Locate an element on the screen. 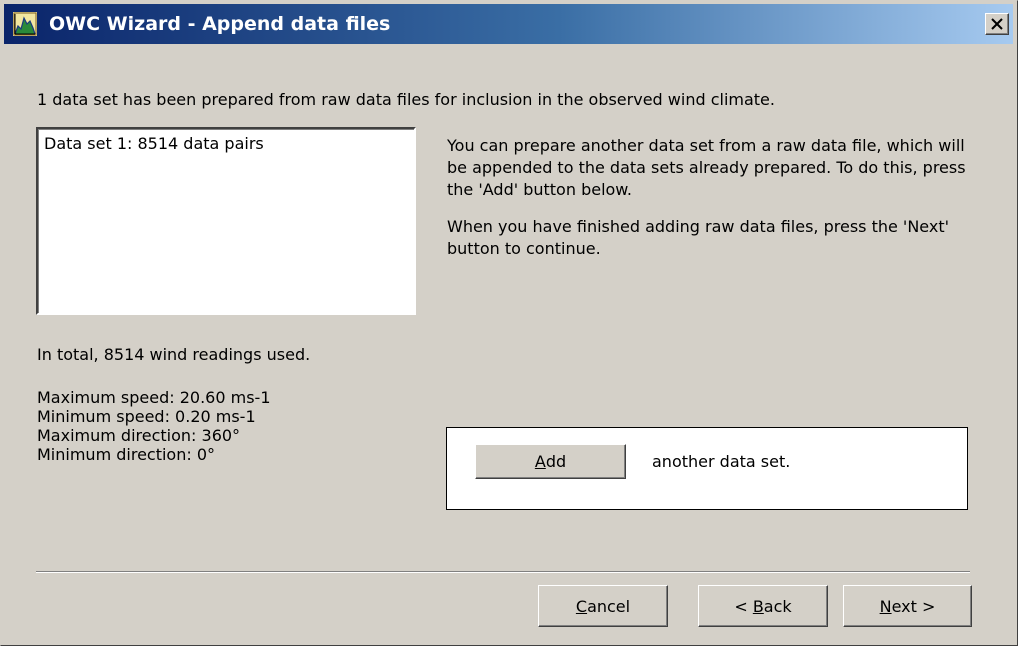 The width and height of the screenshot is (1018, 646). title-bar: OWC Wizard - Append data files is located at coordinates (508, 24).